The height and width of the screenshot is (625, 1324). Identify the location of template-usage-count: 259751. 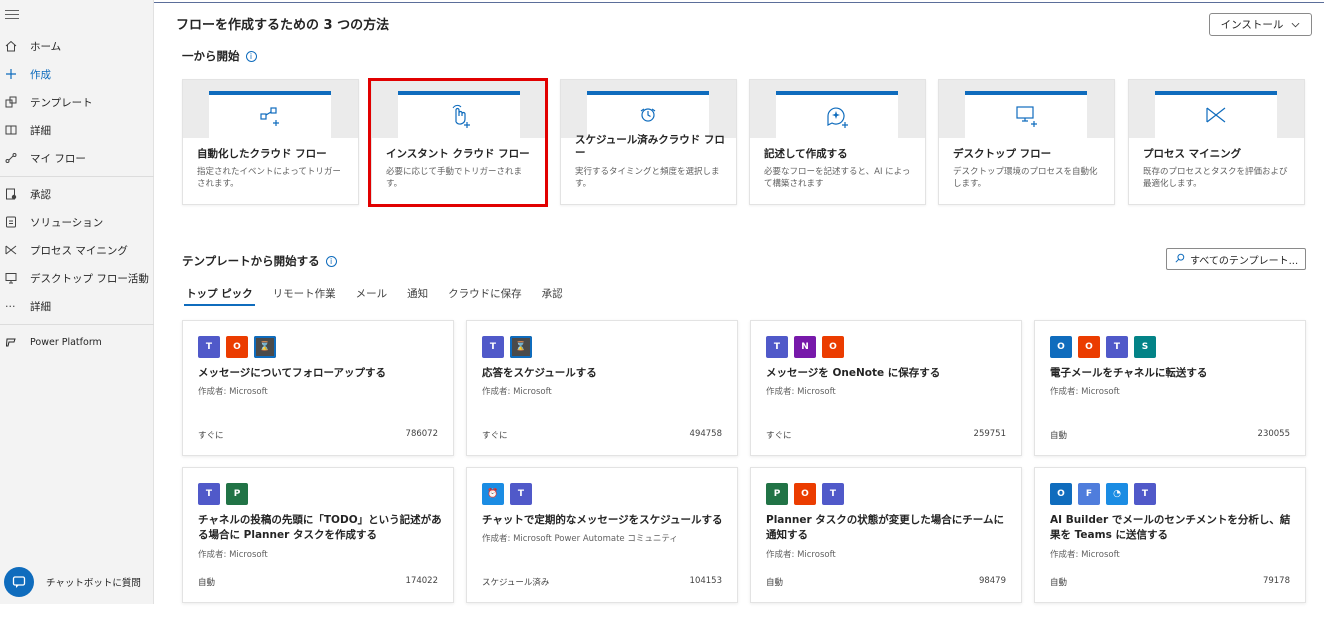
(989, 434).